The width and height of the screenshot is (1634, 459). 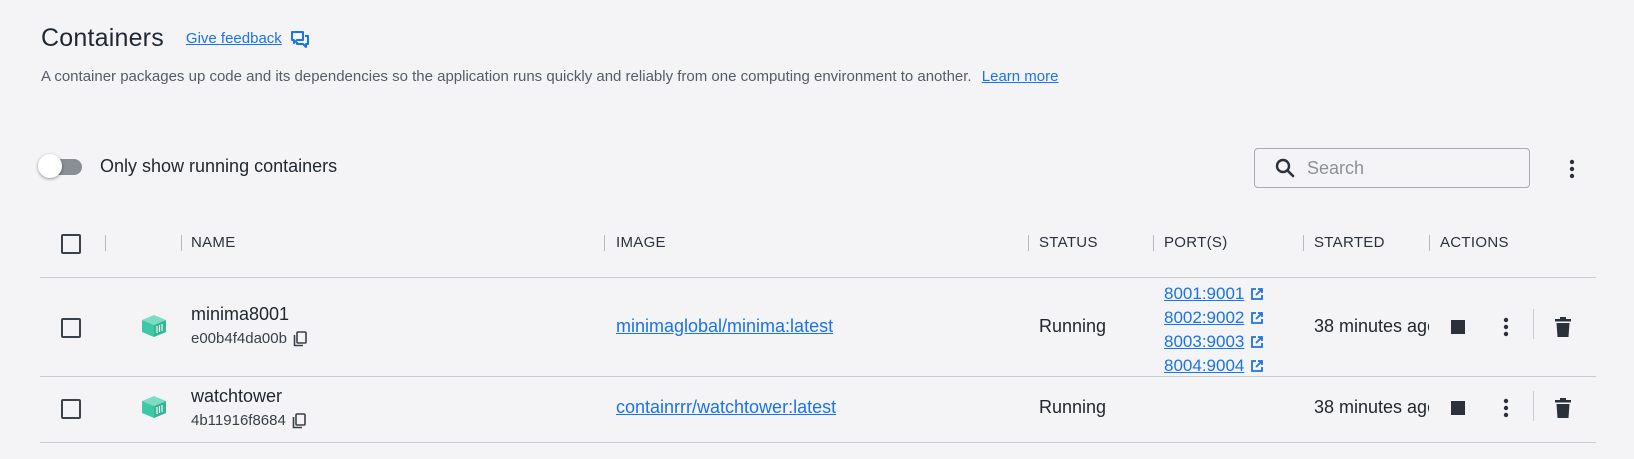 What do you see at coordinates (71, 244) in the screenshot?
I see `select-all-checkbox` at bounding box center [71, 244].